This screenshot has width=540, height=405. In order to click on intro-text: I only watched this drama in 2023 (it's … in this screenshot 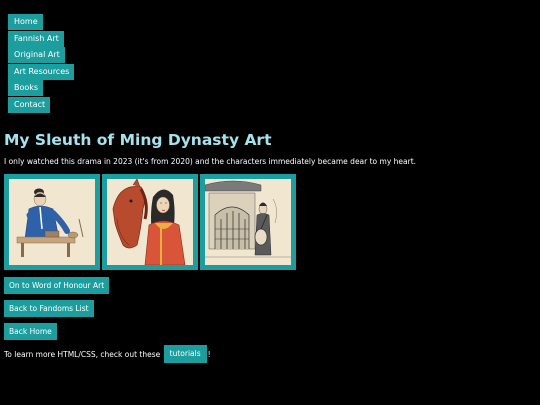, I will do `click(210, 161)`.